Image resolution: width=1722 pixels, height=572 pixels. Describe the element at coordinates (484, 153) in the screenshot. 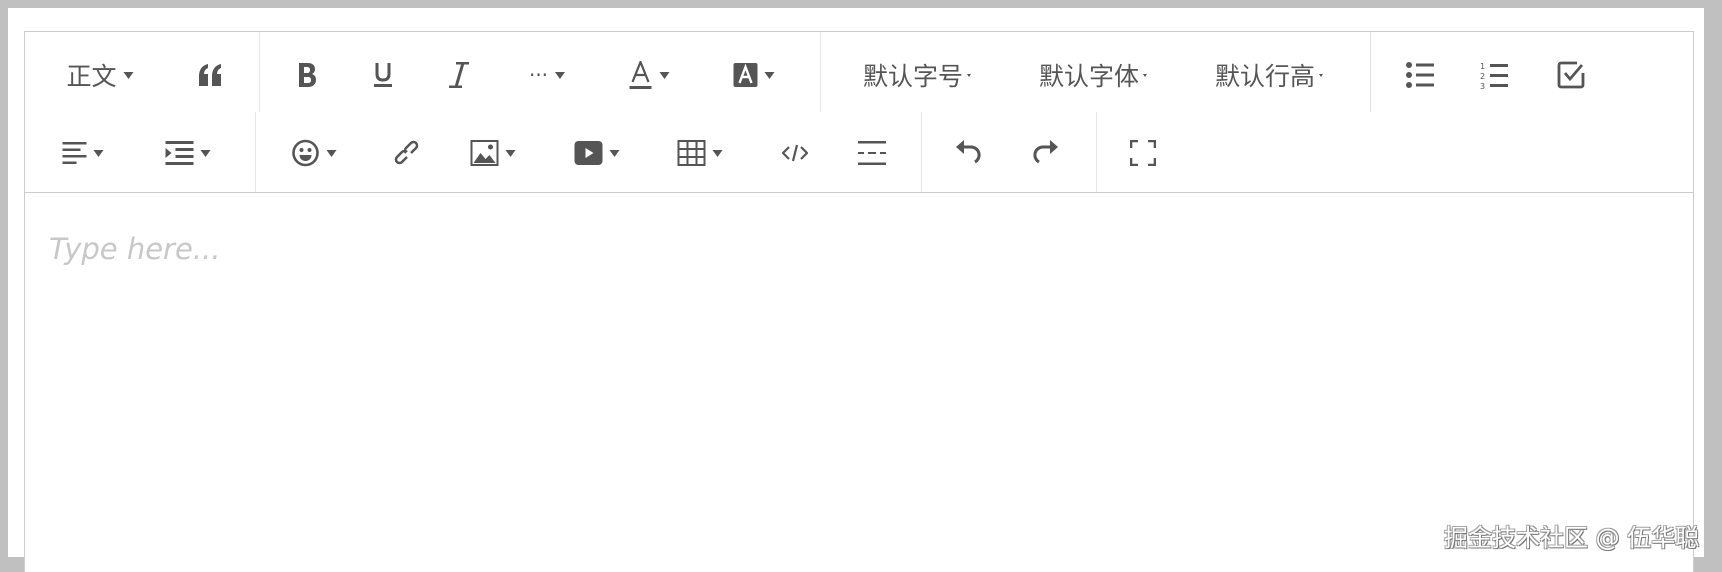

I see `image-icon` at that location.